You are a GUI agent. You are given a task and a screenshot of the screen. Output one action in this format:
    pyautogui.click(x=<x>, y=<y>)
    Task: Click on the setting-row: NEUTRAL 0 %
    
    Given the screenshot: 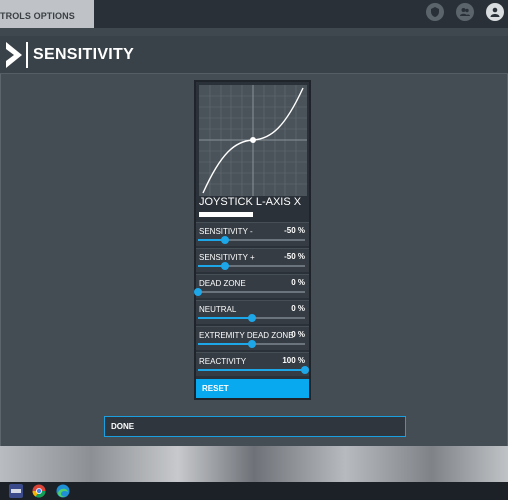 What is the action you would take?
    pyautogui.click(x=252, y=312)
    